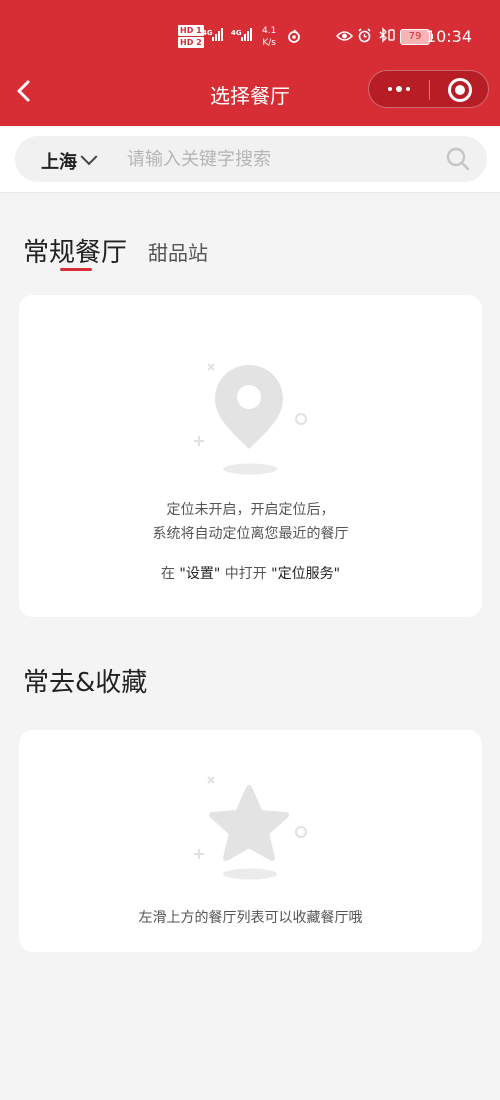  I want to click on navigation-bar: 选择餐厅, so click(250, 92).